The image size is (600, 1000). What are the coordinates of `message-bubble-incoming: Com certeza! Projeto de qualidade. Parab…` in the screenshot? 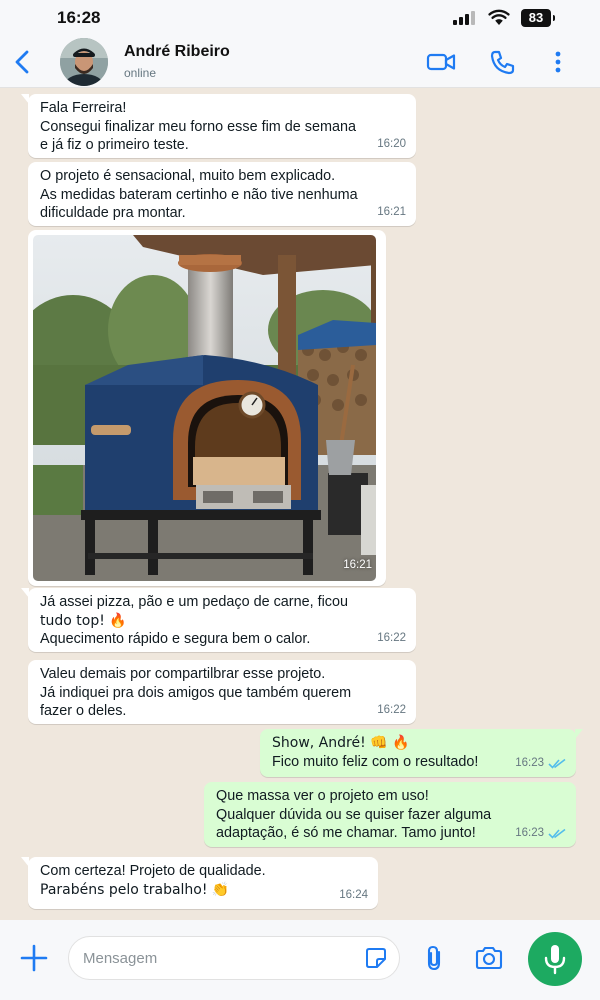 It's located at (199, 883).